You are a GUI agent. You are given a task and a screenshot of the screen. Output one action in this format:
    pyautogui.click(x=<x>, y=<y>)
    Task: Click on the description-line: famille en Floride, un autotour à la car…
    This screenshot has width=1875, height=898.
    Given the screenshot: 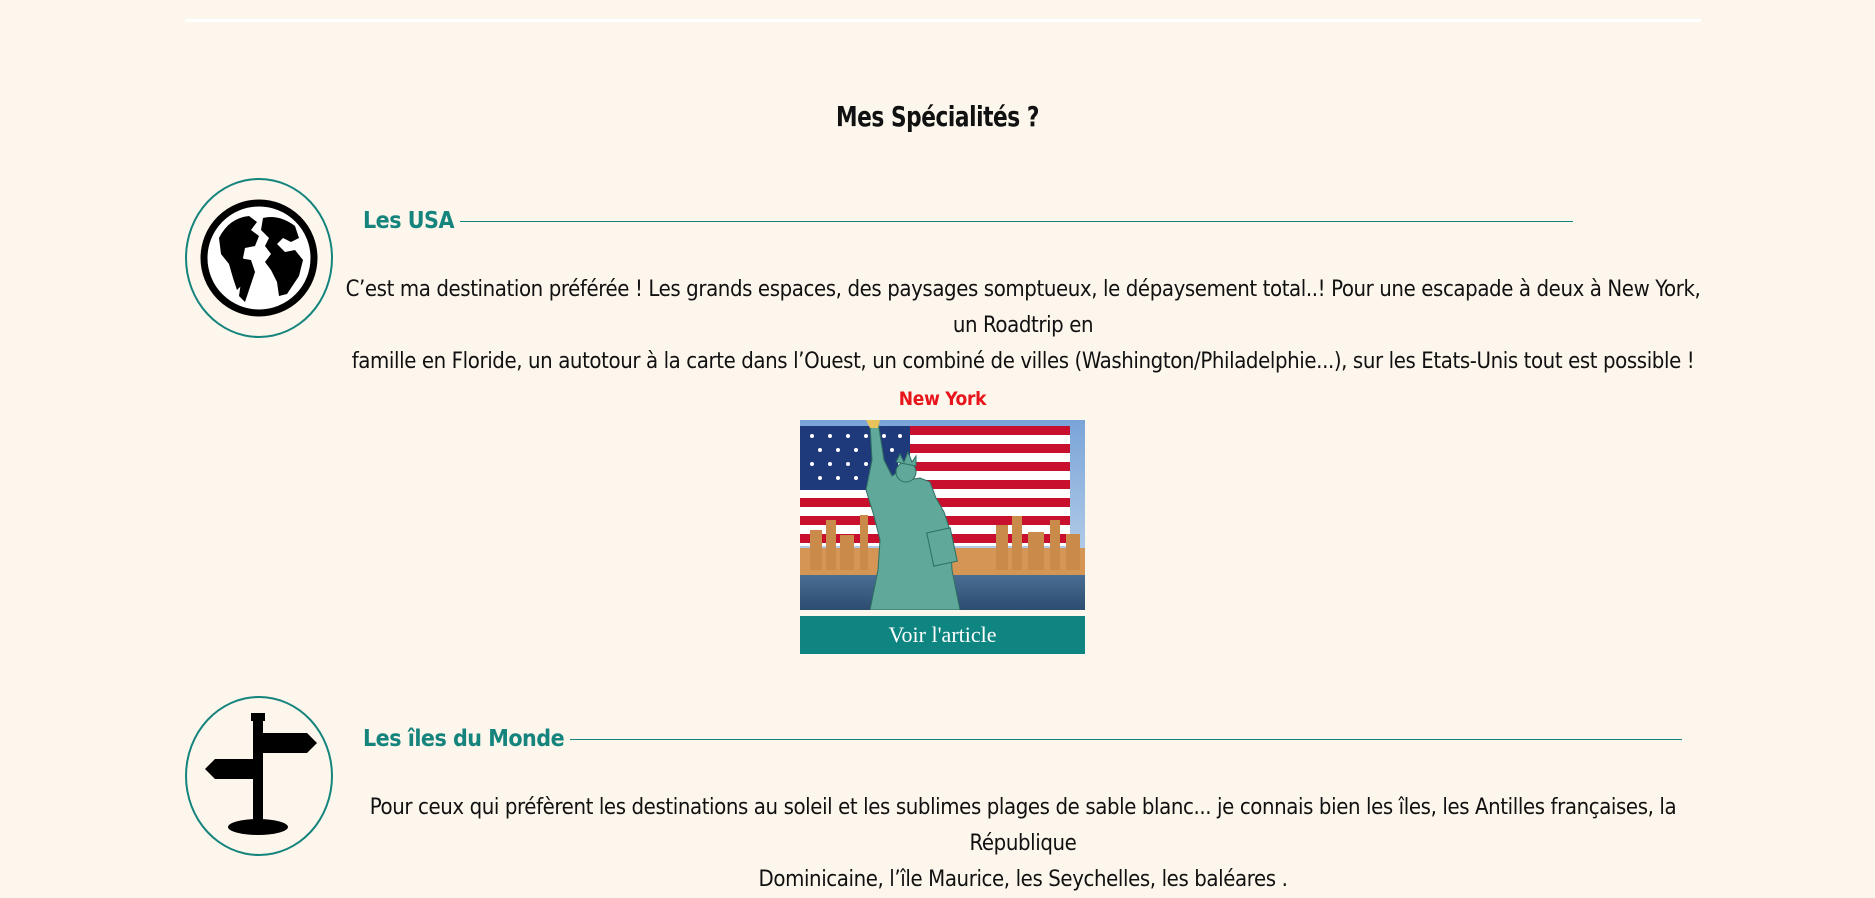 What is the action you would take?
    pyautogui.click(x=1023, y=361)
    